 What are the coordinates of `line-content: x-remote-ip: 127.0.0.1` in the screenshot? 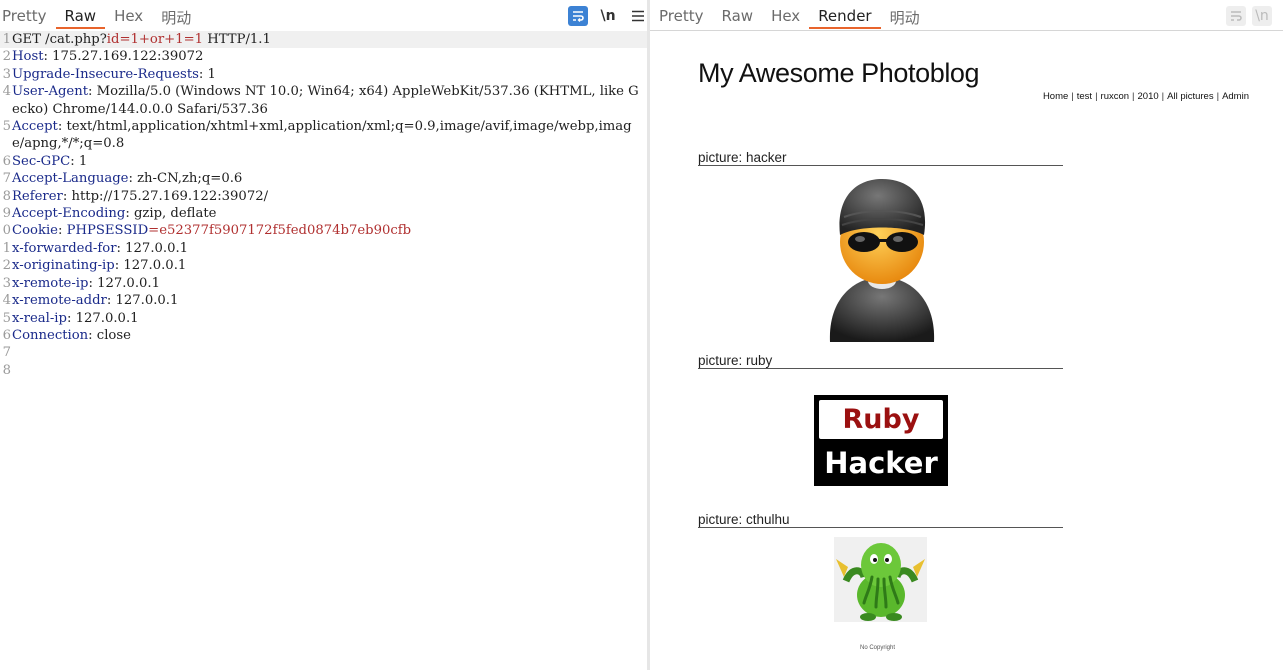 It's located at (326, 283).